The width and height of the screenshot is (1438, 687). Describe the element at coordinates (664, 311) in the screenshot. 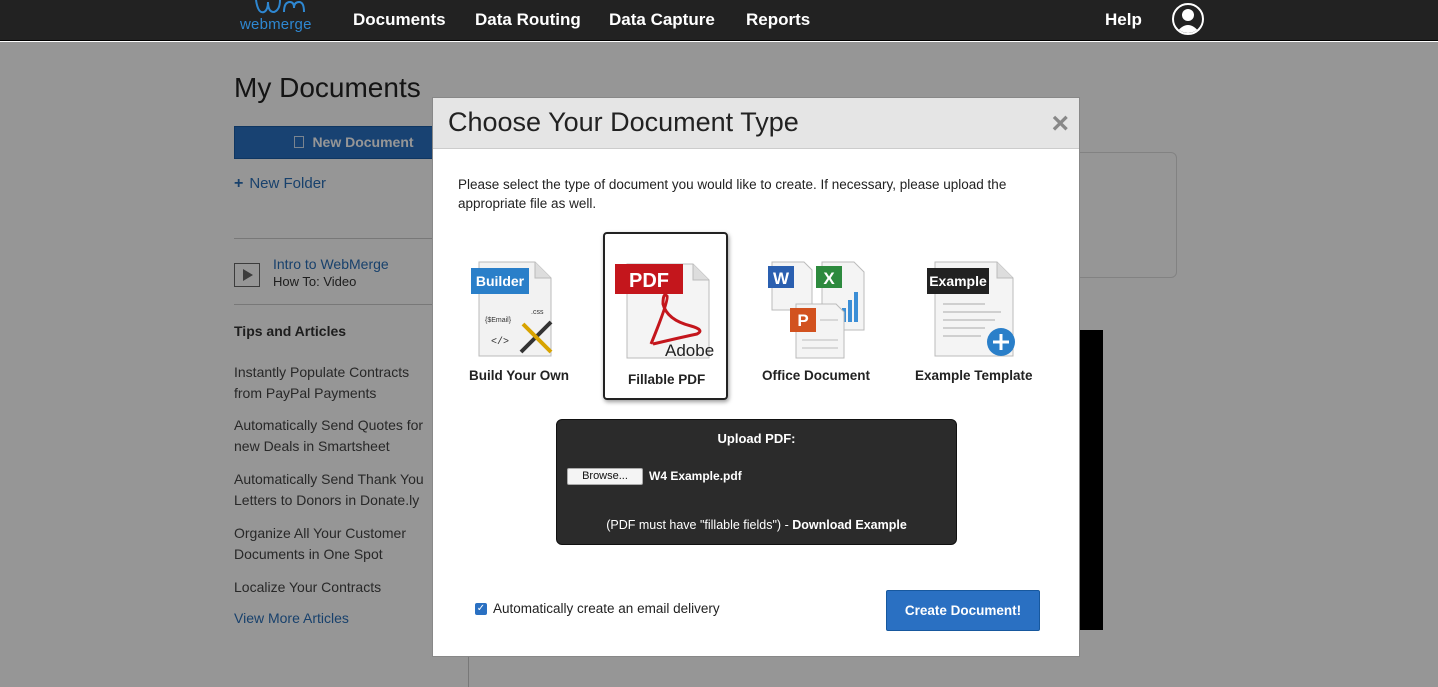

I see `pdf-icon: PDF Adobe` at that location.